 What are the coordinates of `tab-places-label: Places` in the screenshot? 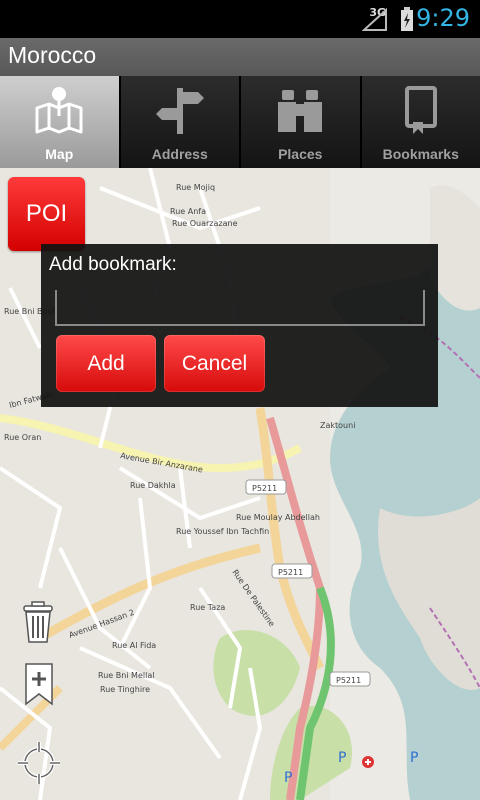 It's located at (300, 154).